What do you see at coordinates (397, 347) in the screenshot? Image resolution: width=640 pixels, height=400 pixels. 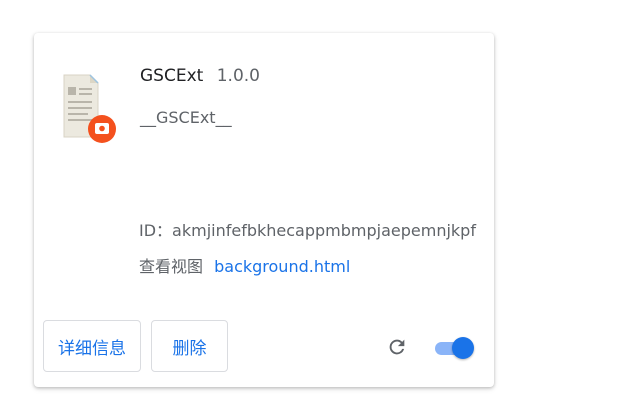 I see `reload-icon` at bounding box center [397, 347].